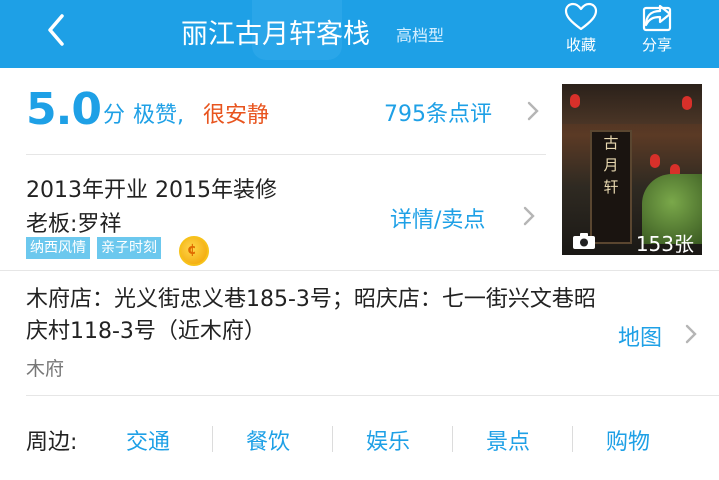  What do you see at coordinates (640, 336) in the screenshot?
I see `map-link: 地图` at bounding box center [640, 336].